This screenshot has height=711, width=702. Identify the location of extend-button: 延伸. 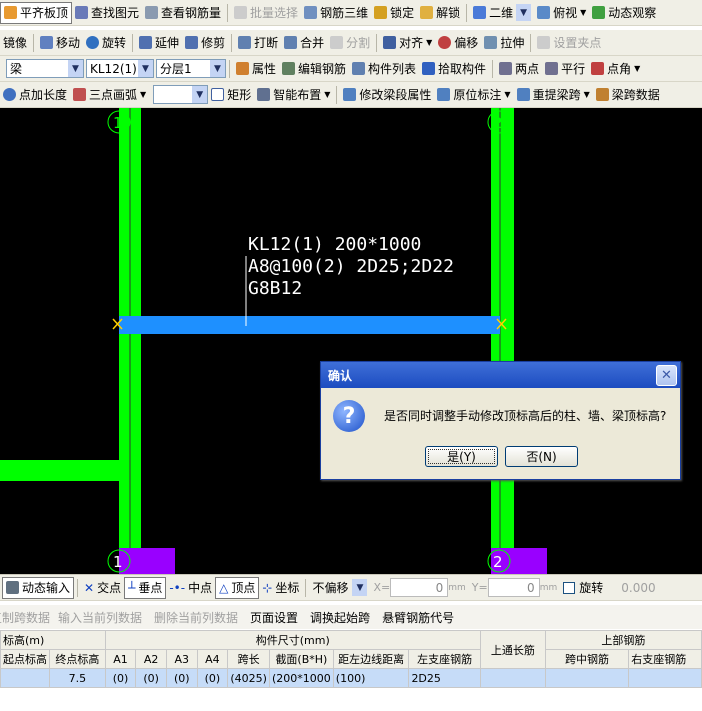
(159, 43).